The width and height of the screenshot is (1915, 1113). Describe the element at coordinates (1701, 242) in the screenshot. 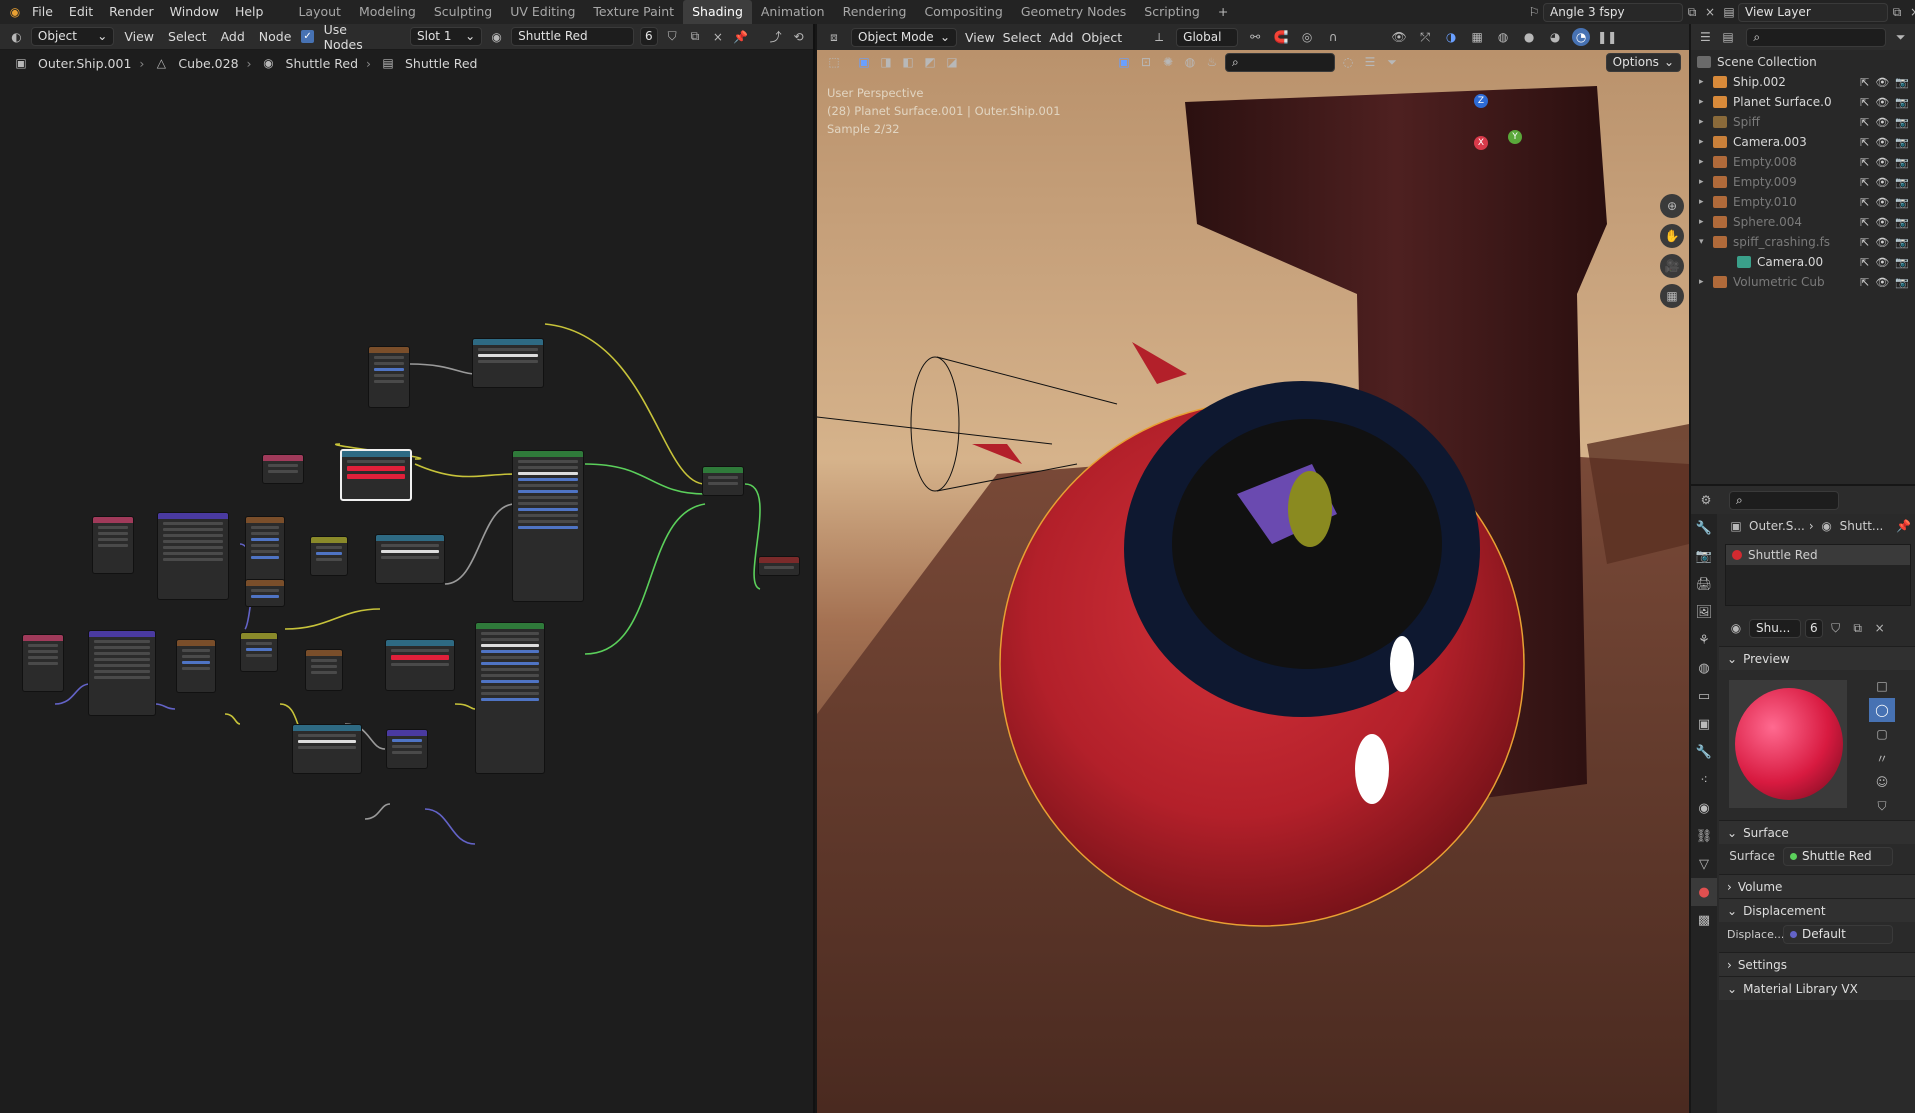

I see `expand-arrow-icon: ▾` at that location.